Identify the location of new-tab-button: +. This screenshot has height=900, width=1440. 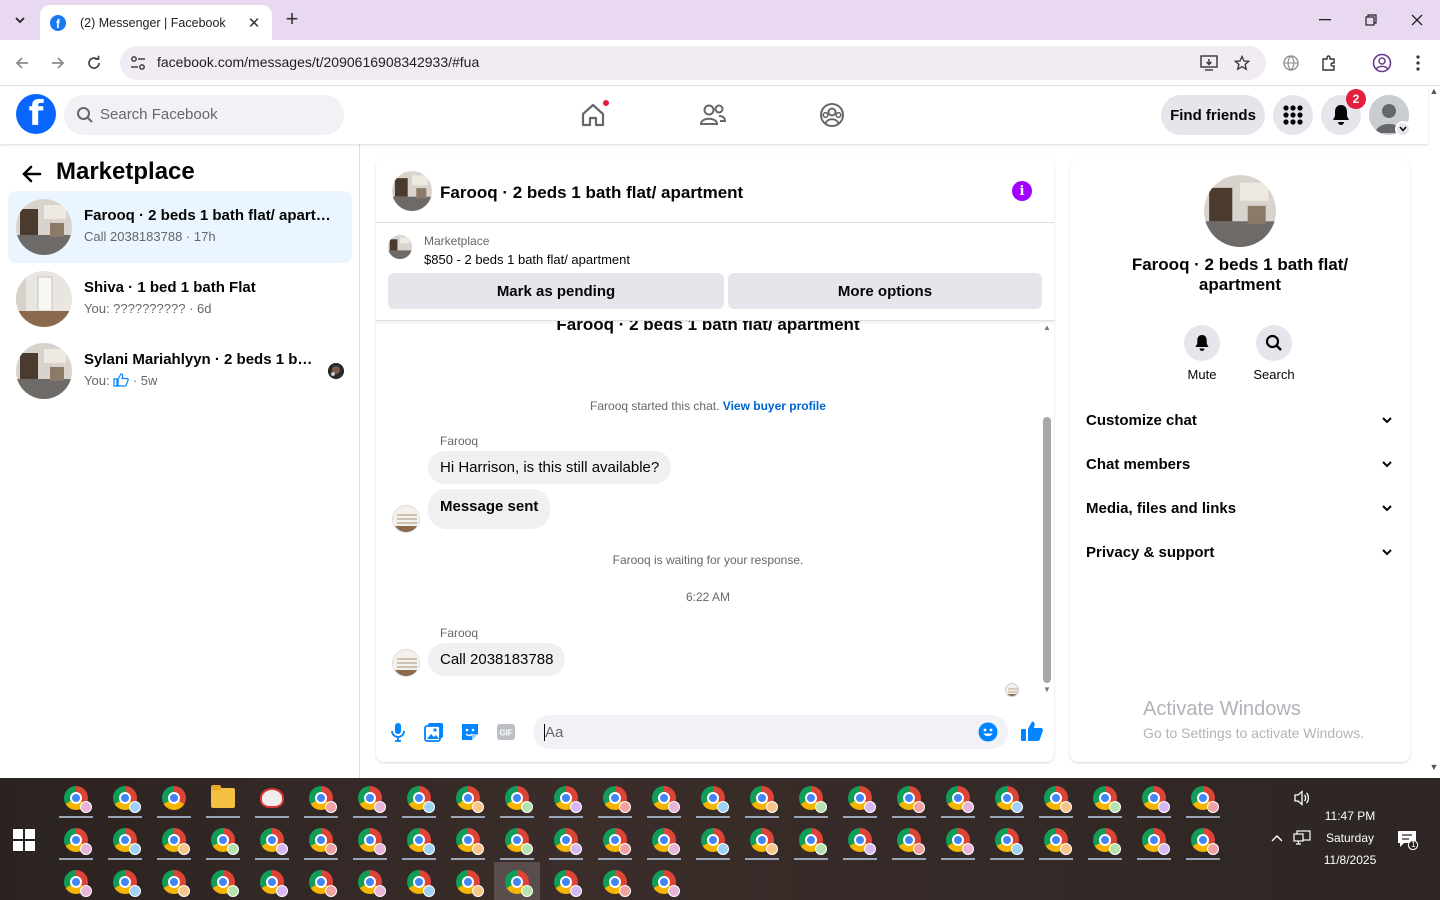
(292, 20).